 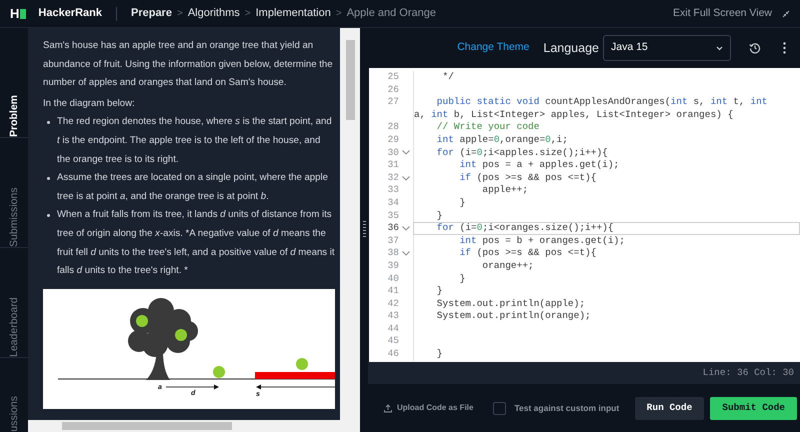 What do you see at coordinates (393, 126) in the screenshot?
I see `line-number: 28` at bounding box center [393, 126].